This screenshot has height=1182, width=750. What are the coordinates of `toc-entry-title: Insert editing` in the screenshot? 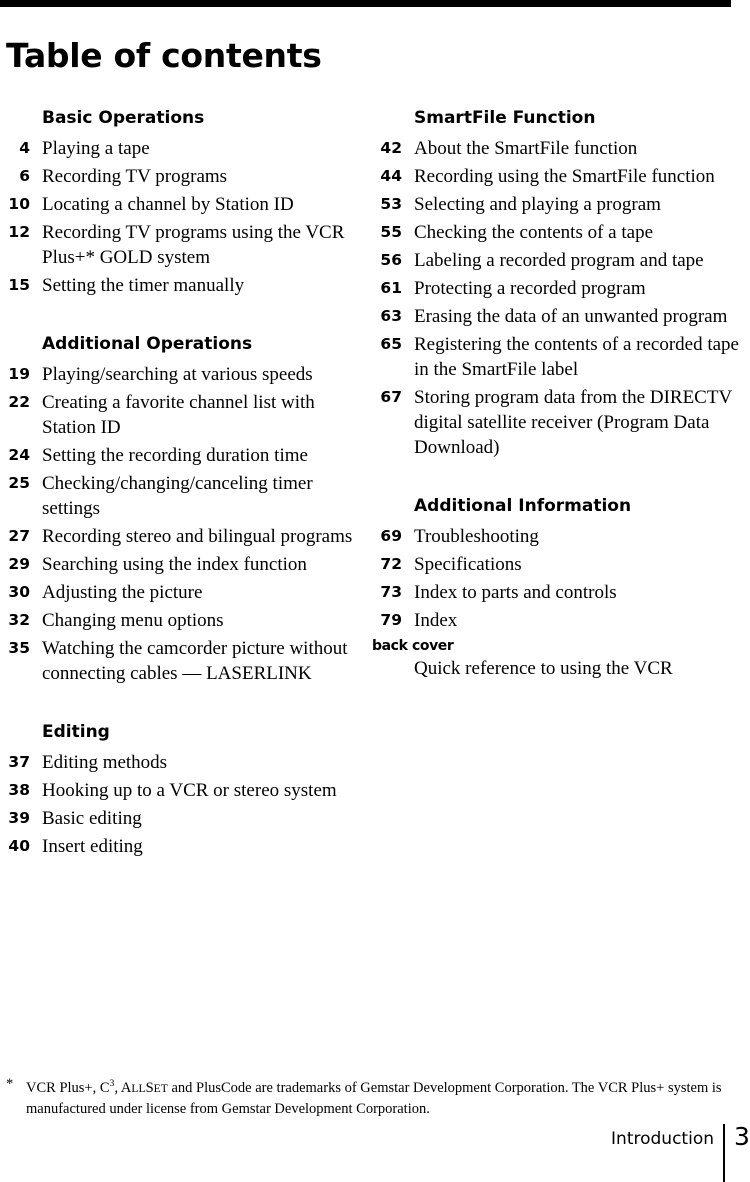 It's located at (92, 846).